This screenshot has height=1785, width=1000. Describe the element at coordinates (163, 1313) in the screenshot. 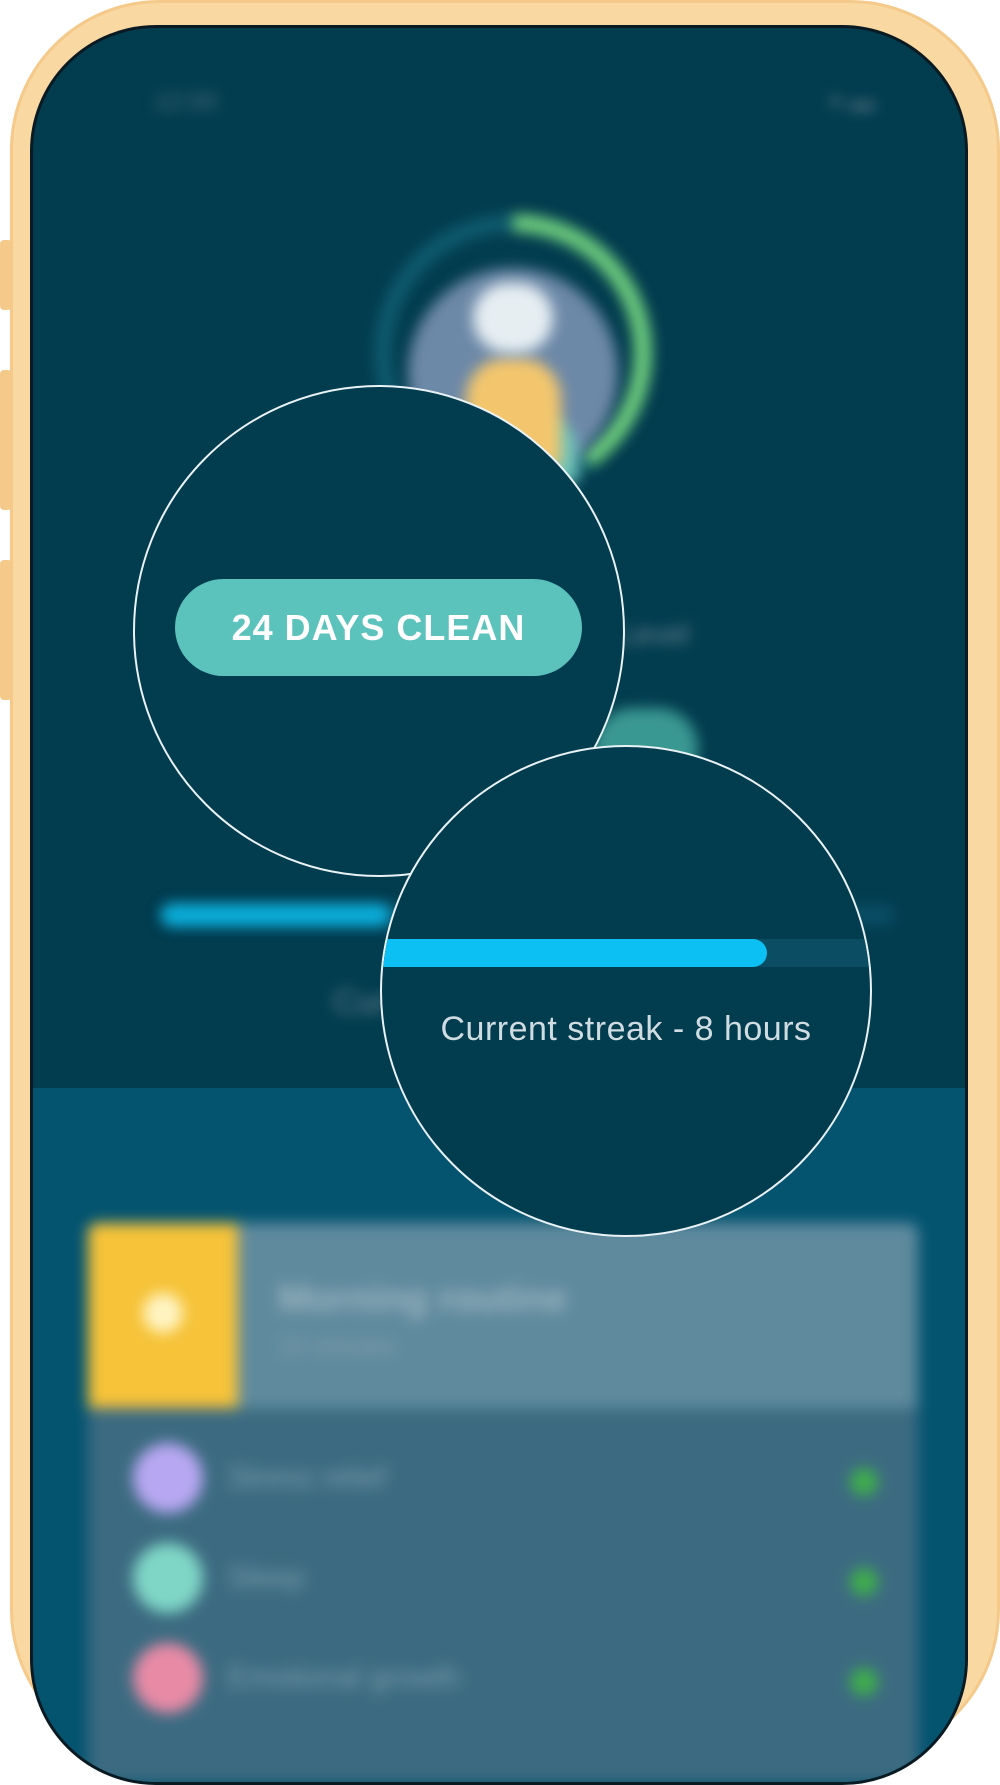

I see `sun-icon` at that location.